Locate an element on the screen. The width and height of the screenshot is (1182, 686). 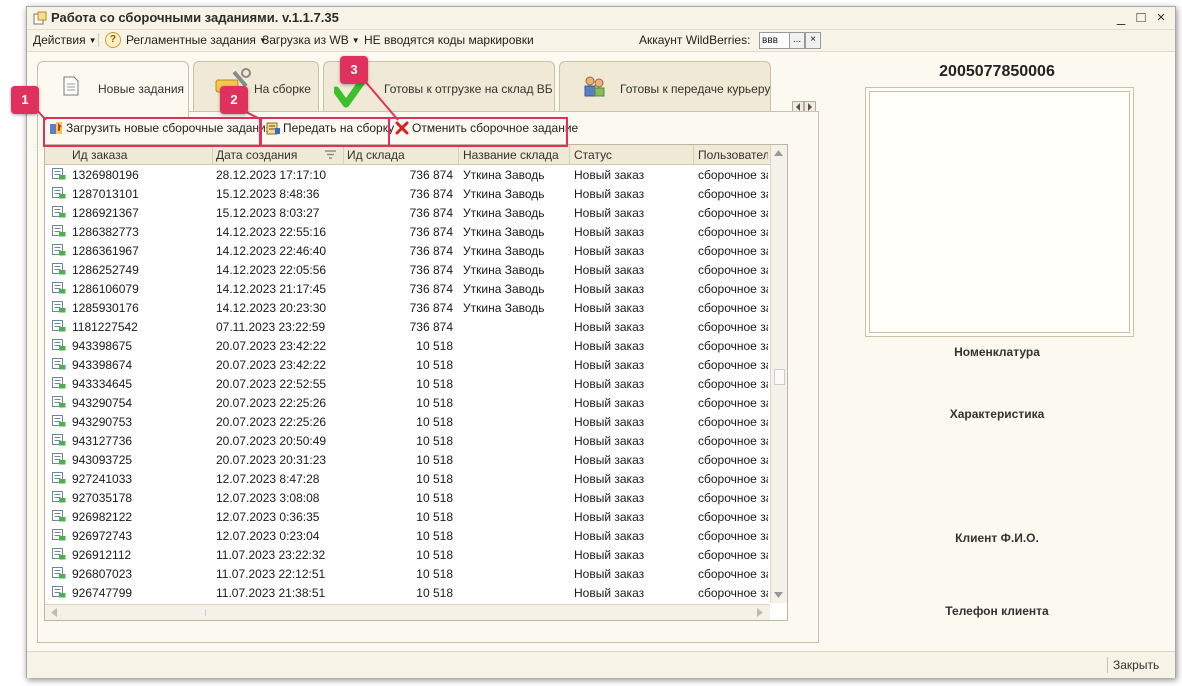
callout-connectors is located at coordinates (216, 100).